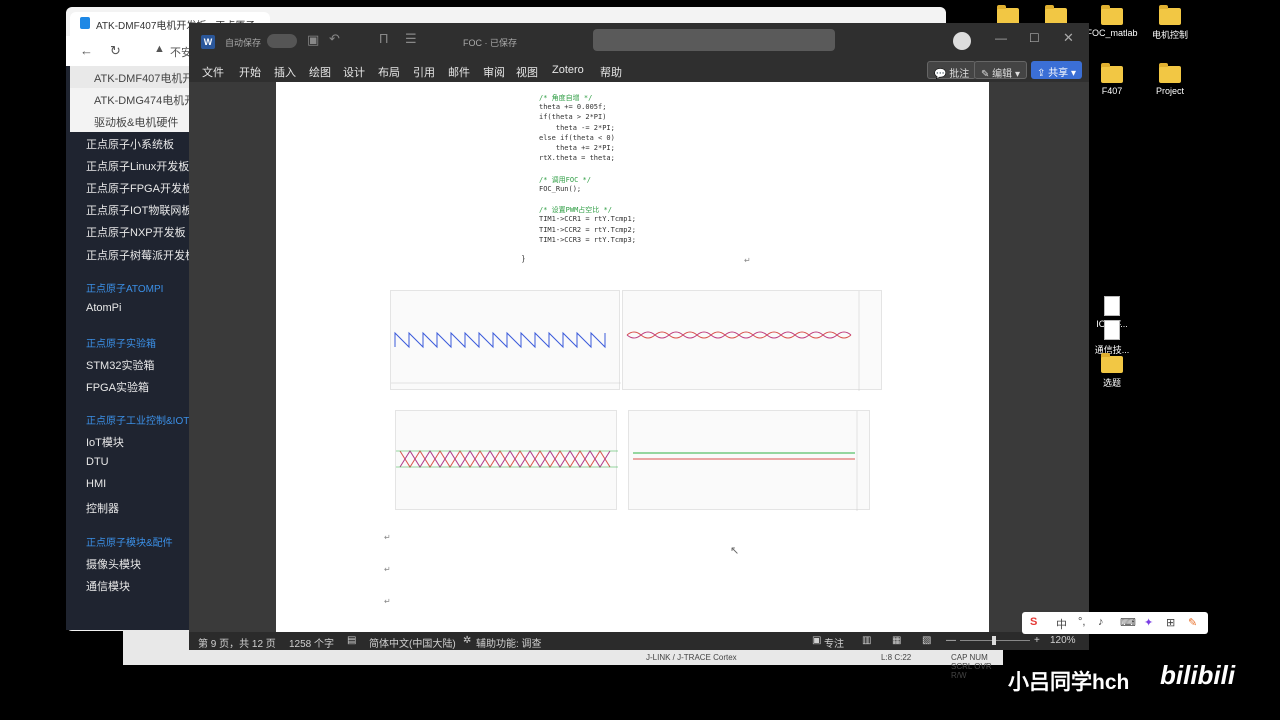 This screenshot has width=1280, height=720. I want to click on menu-item: 设计, so click(354, 72).